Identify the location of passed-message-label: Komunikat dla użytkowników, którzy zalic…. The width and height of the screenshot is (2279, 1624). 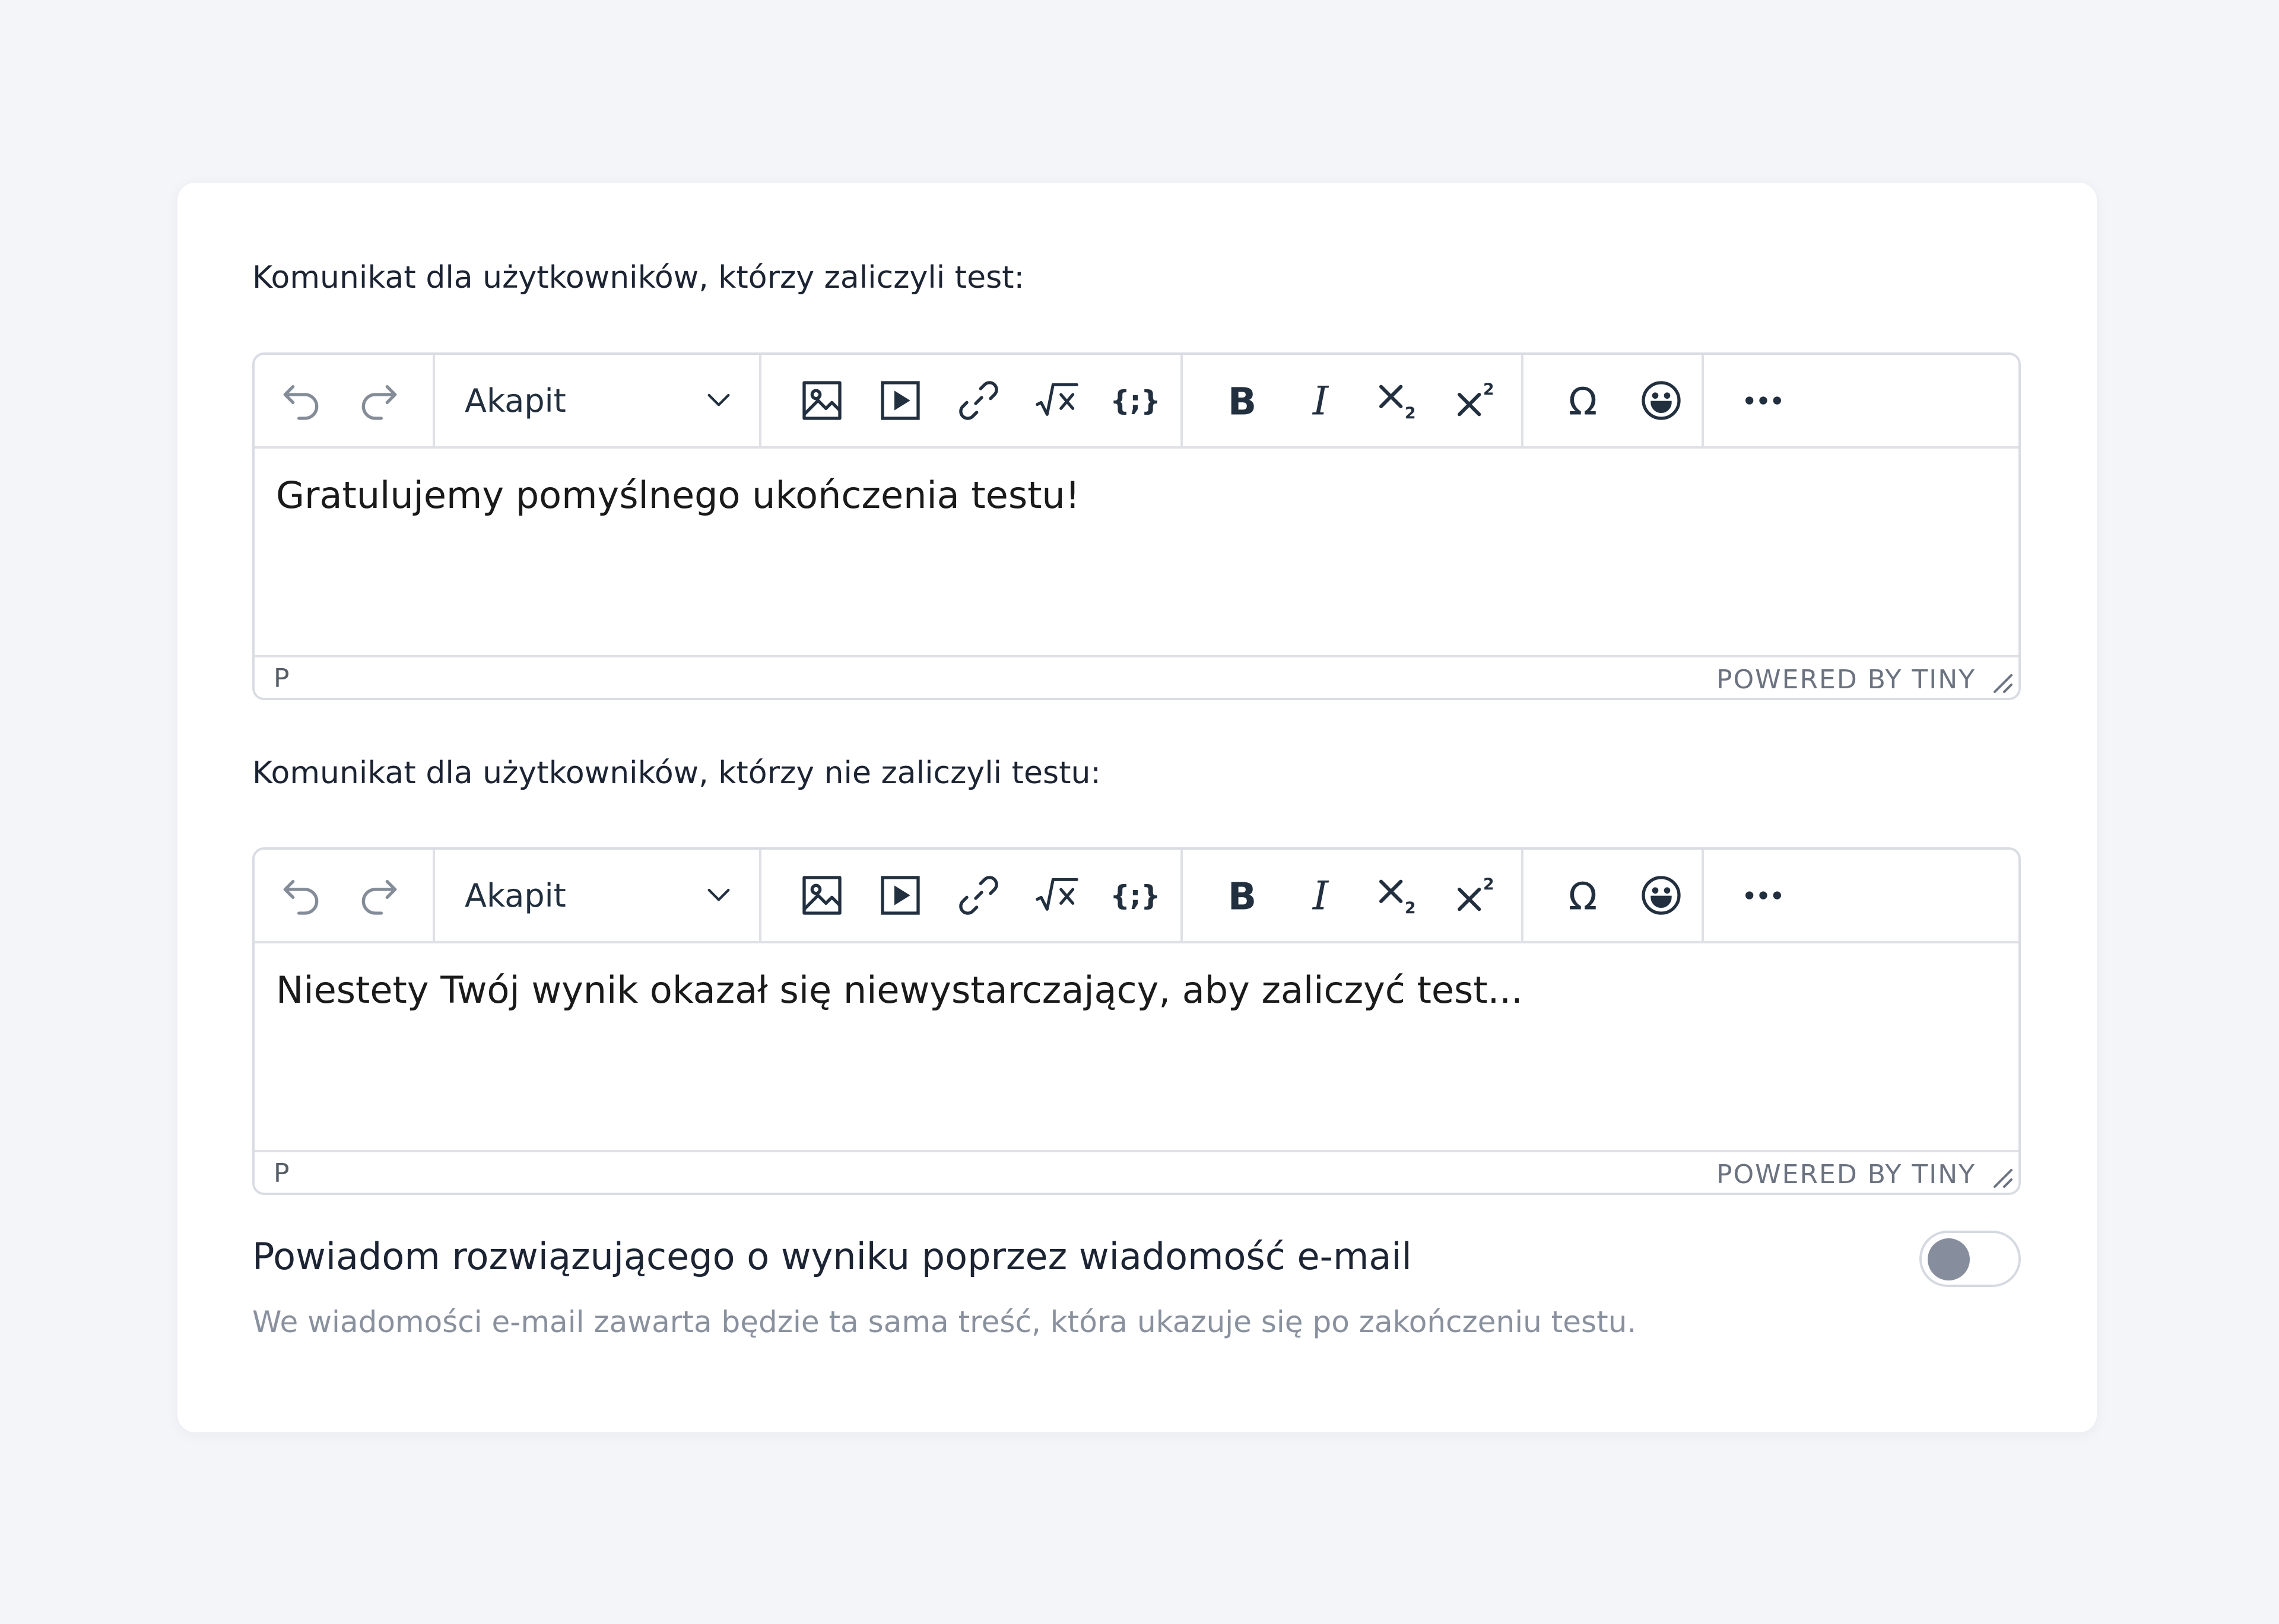
(638, 277).